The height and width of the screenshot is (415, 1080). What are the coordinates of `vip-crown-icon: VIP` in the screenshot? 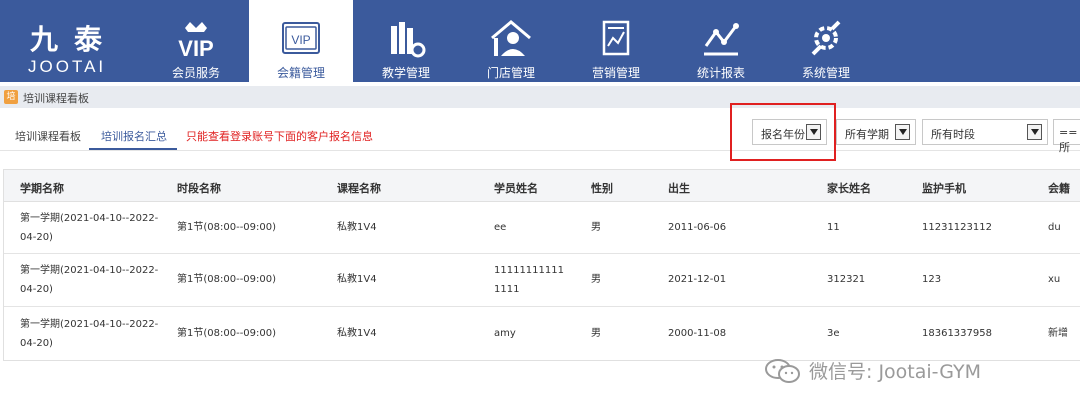 It's located at (196, 41).